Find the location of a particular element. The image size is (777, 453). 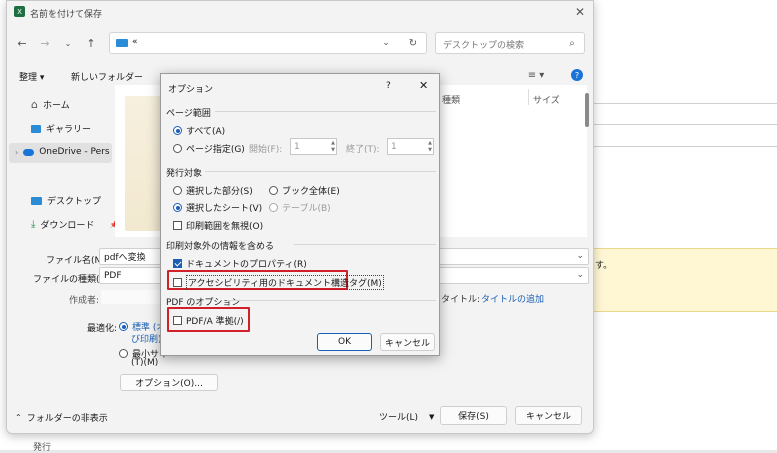

tools-menu: ツール(L) ▼ is located at coordinates (407, 417).